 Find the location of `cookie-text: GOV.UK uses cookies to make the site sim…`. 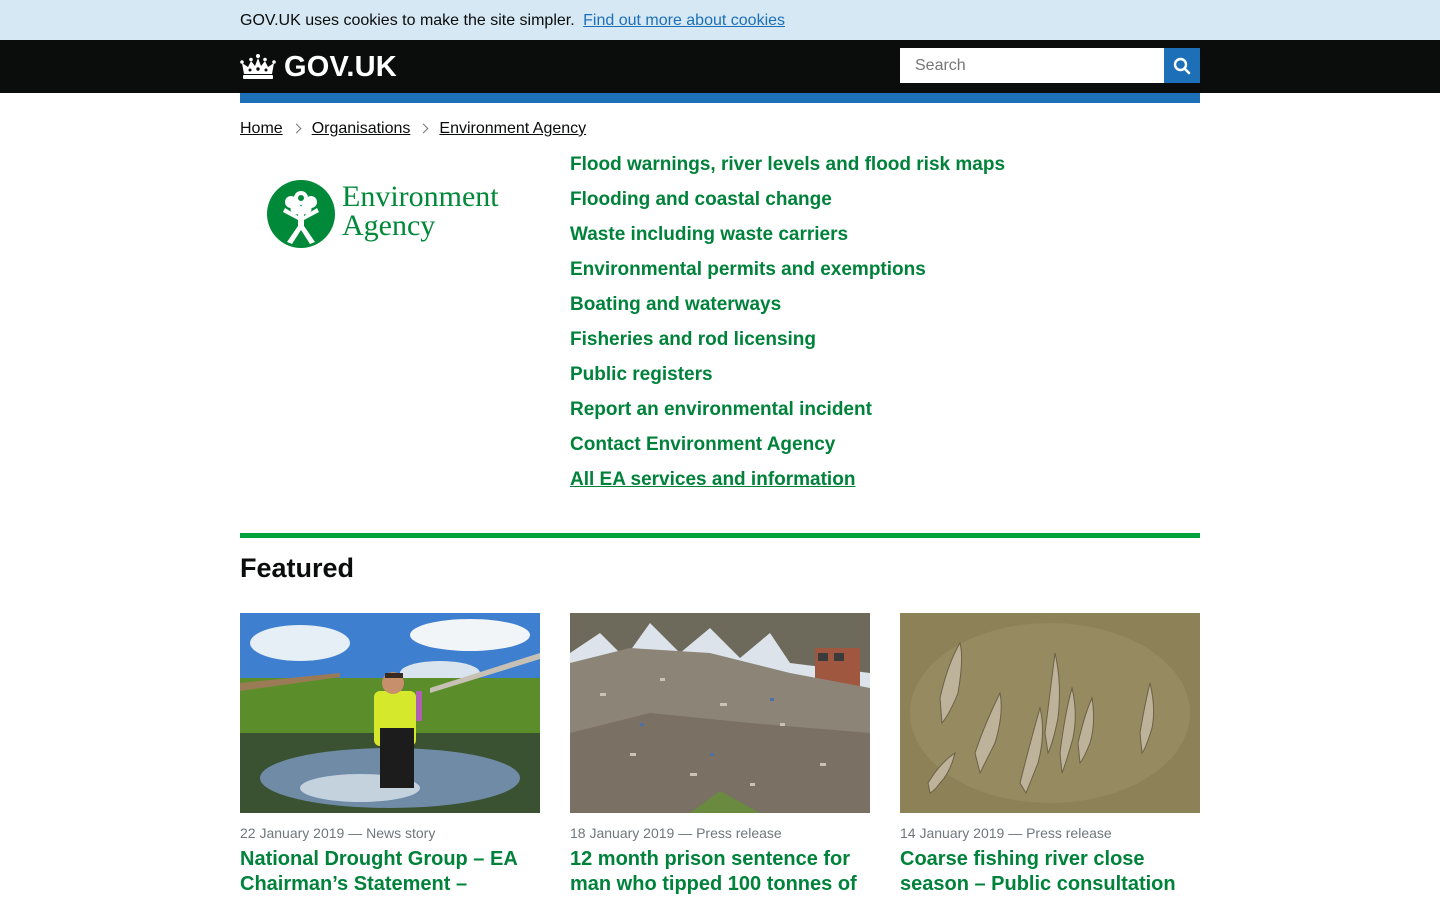

cookie-text: GOV.UK uses cookies to make the site sim… is located at coordinates (407, 20).